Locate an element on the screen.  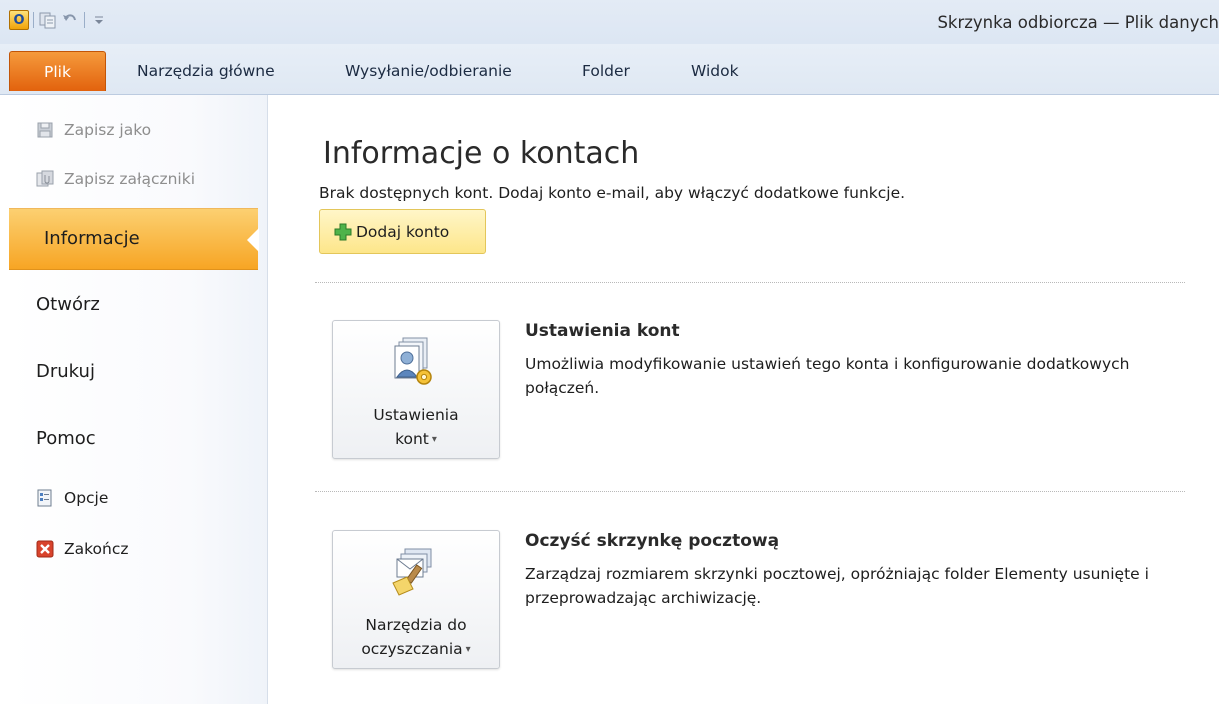
nav-save-attachments: Zapisz załączniki is located at coordinates (115, 179).